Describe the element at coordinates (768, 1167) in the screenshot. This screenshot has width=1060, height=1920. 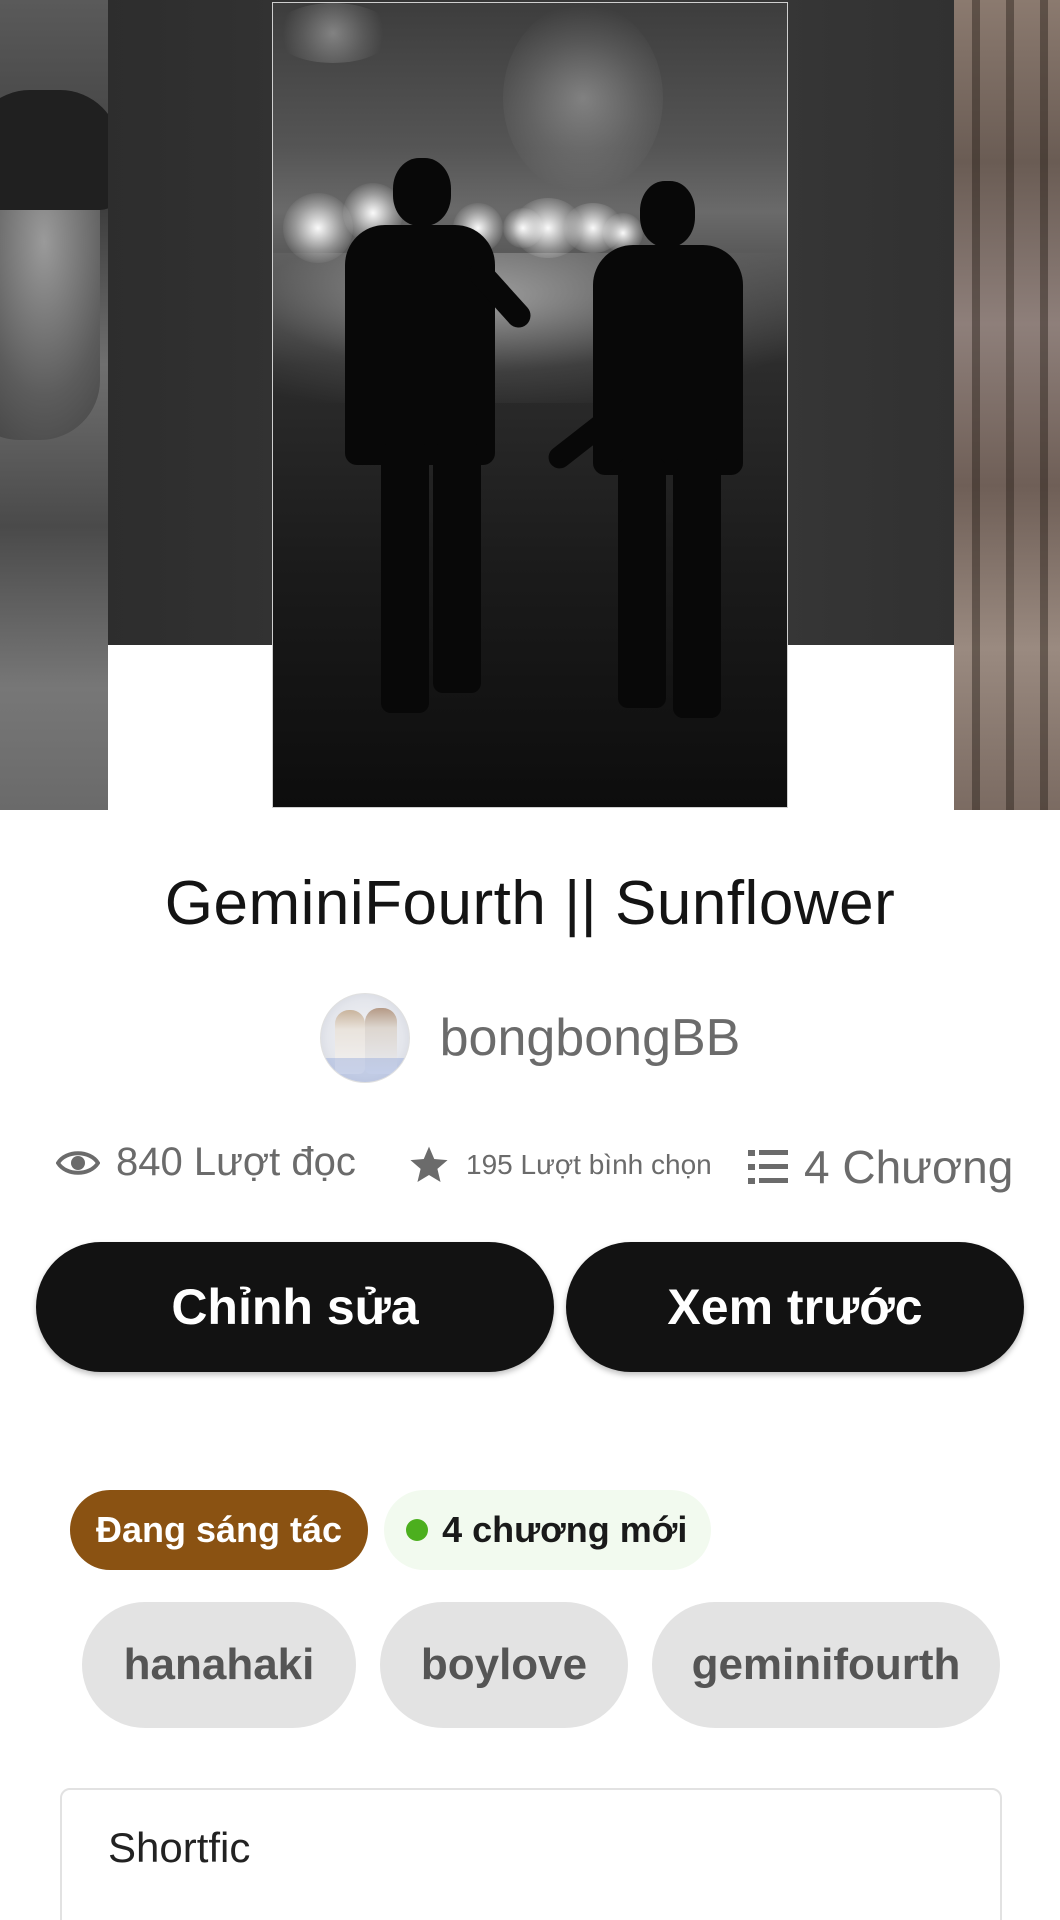
I see `list-icon` at that location.